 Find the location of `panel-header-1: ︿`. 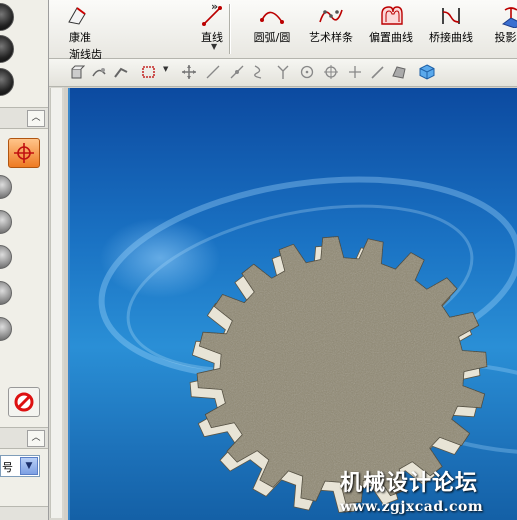

panel-header-1: ︿ is located at coordinates (24, 118).